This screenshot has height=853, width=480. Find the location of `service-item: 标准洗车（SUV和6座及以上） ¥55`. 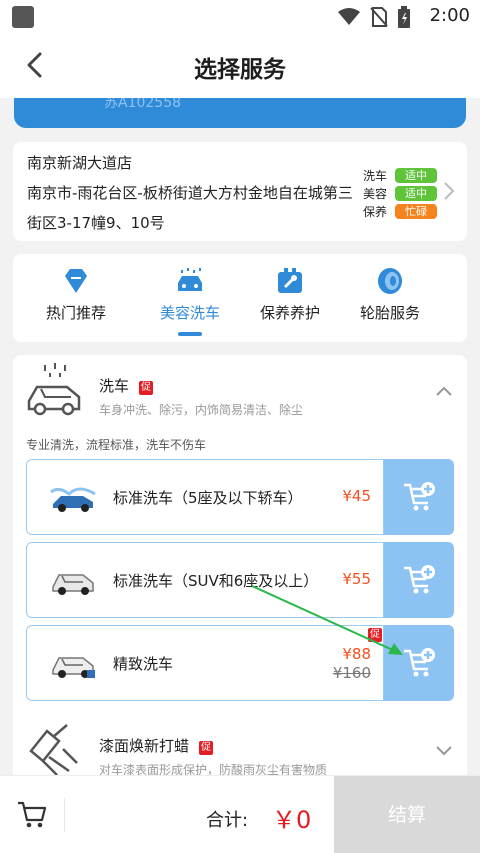

service-item: 标准洗车（SUV和6座及以上） ¥55 is located at coordinates (240, 580).